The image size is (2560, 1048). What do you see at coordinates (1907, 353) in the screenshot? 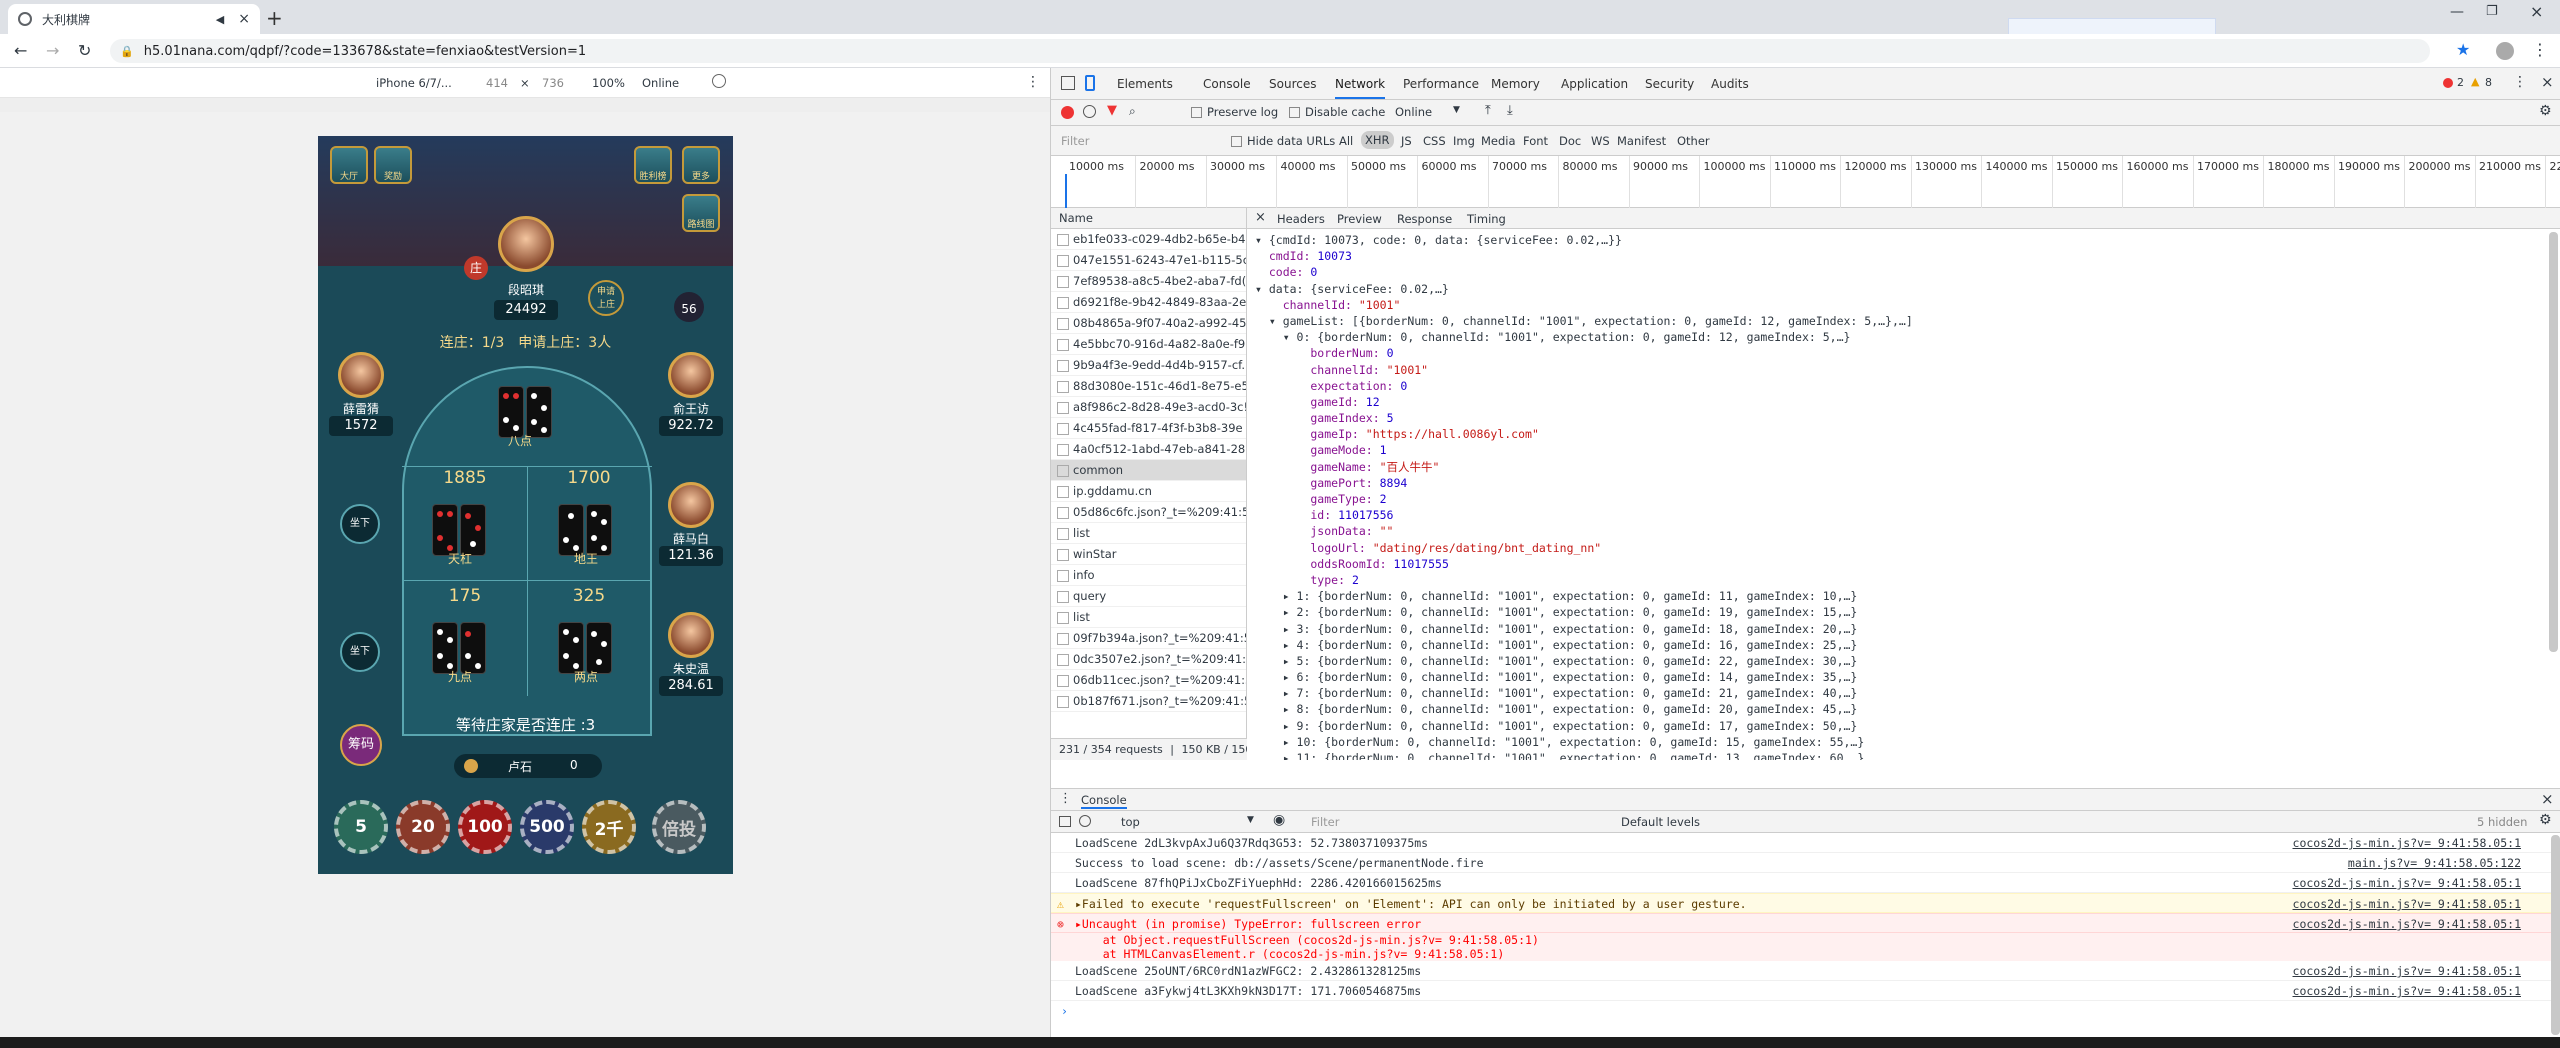
I see `json-line: borderNum: 0` at bounding box center [1907, 353].